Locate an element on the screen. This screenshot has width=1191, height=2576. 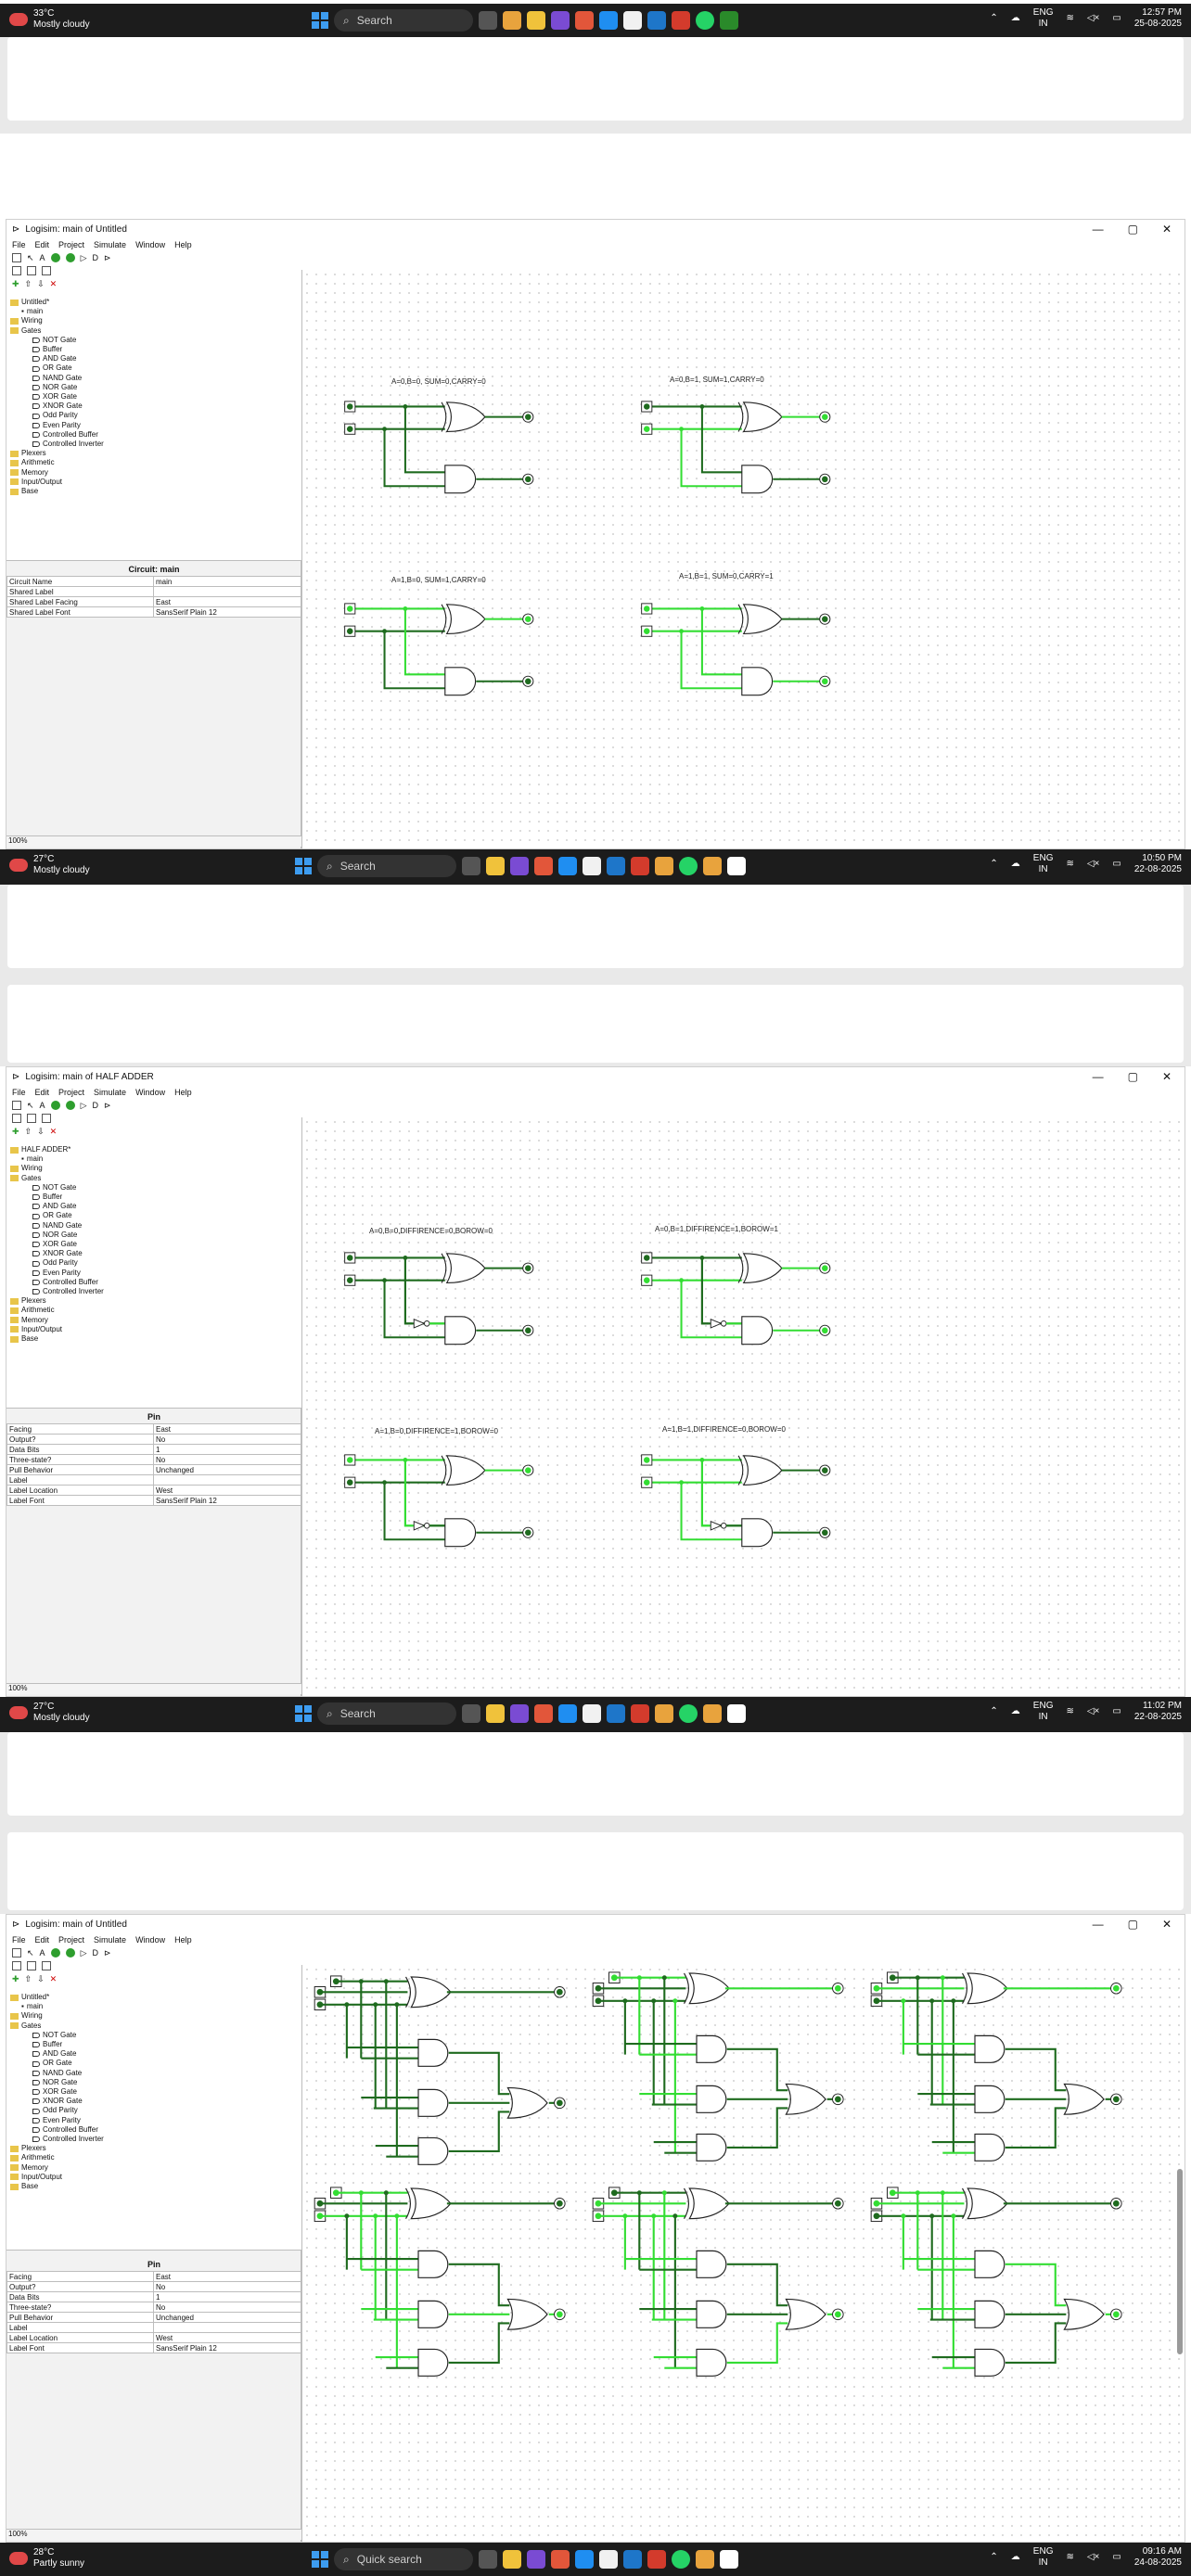
add-circuit-icon: ✚ is located at coordinates (15, 1979).